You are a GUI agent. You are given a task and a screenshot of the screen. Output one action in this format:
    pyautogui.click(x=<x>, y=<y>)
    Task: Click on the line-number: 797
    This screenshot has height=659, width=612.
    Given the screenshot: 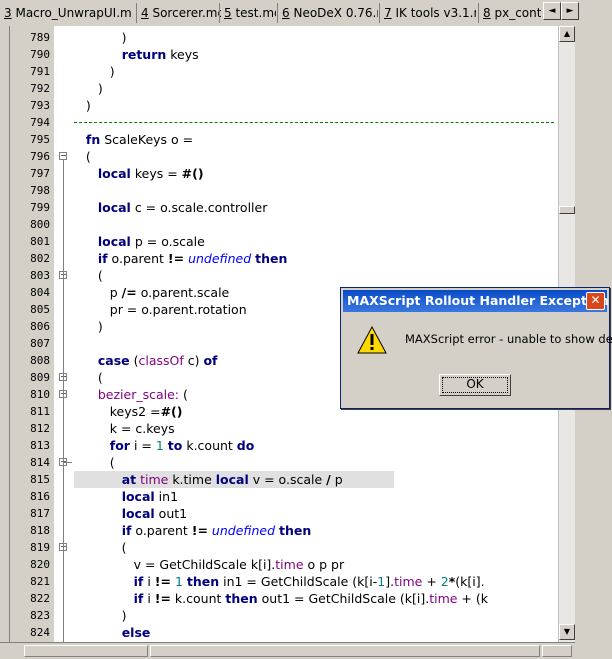 What is the action you would take?
    pyautogui.click(x=40, y=173)
    